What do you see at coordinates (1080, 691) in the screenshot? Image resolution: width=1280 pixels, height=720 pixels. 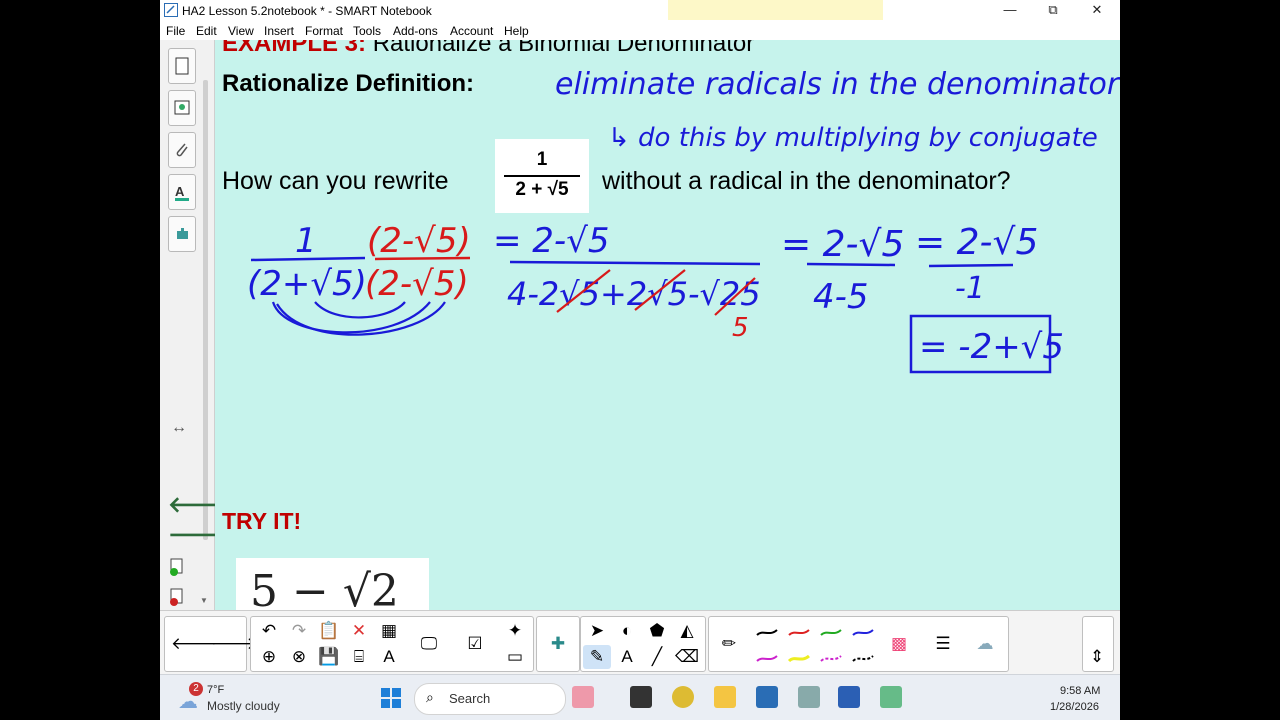 I see `clock-time: 9:58 AM` at bounding box center [1080, 691].